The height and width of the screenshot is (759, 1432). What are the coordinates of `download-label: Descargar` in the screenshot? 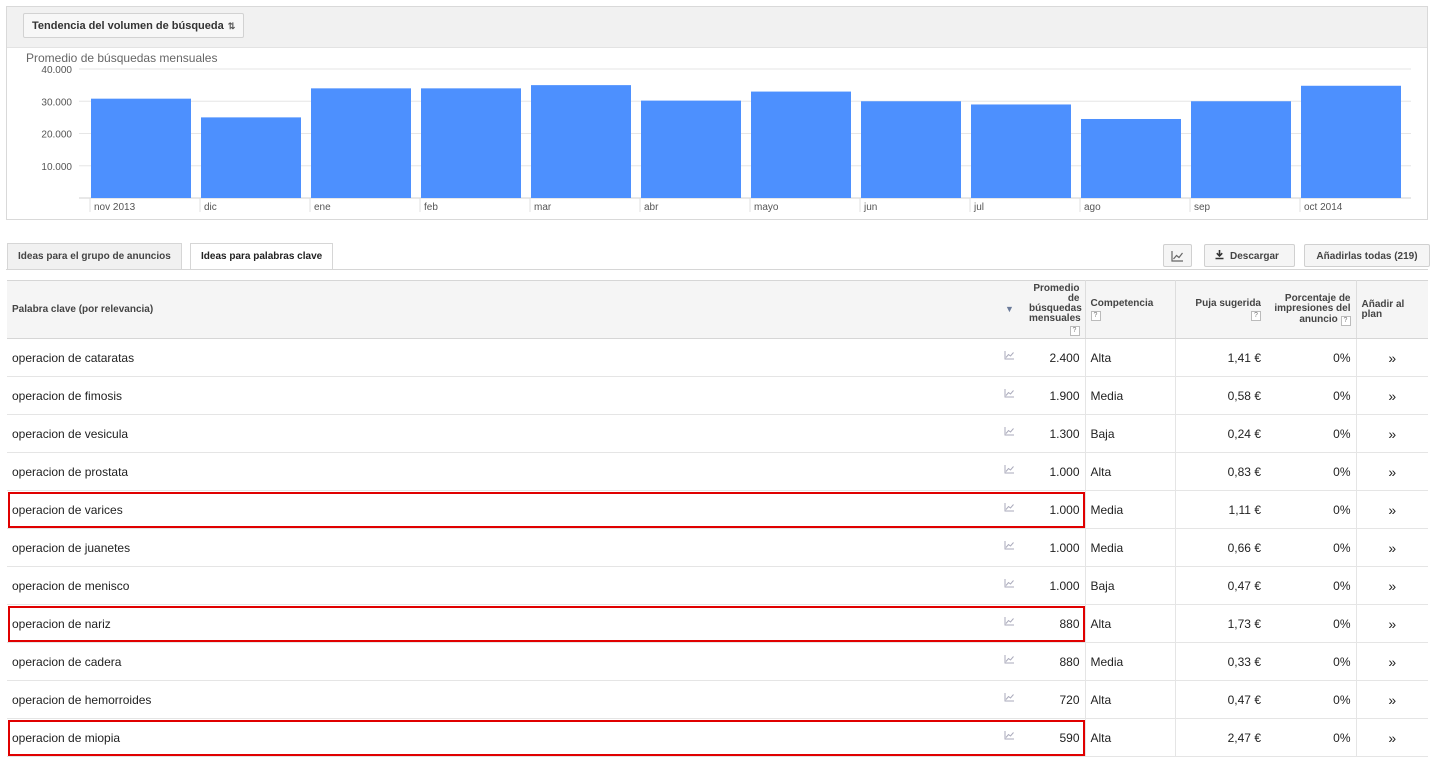 It's located at (1254, 256).